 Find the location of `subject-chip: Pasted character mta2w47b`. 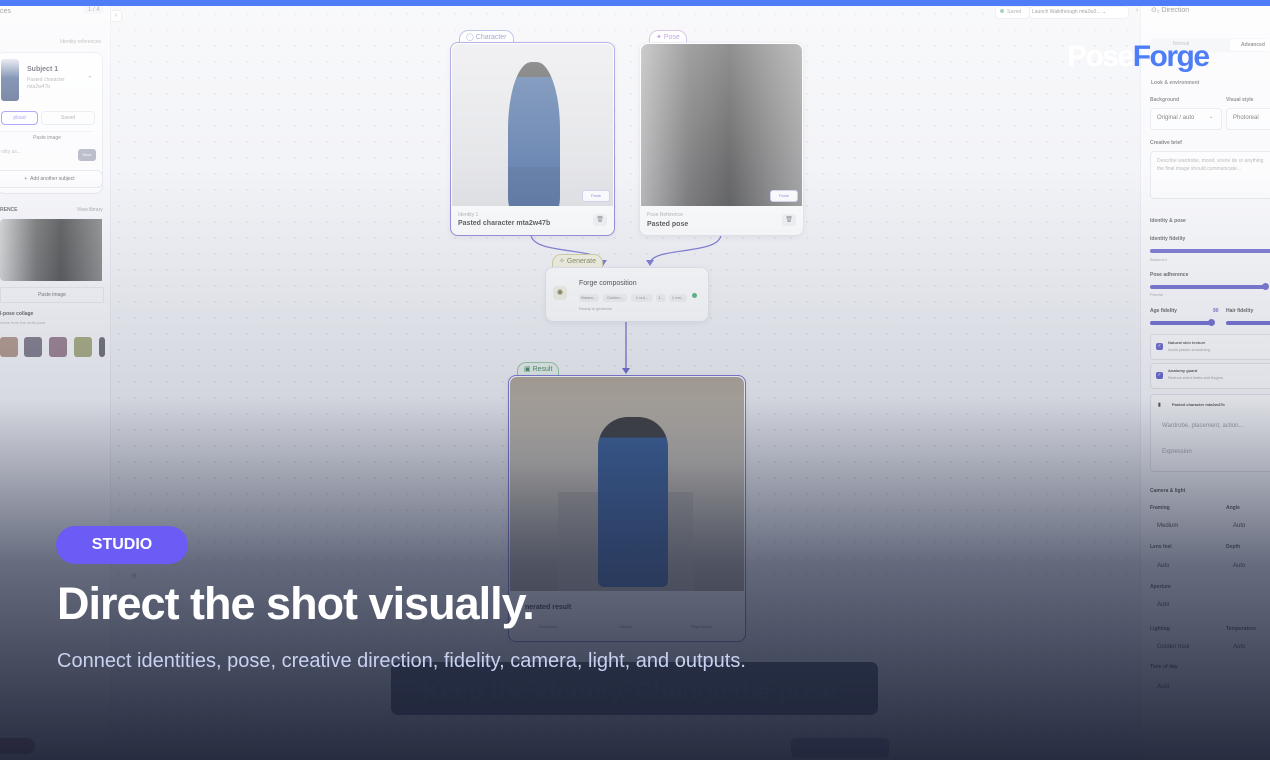

subject-chip: Pasted character mta2w47b is located at coordinates (1198, 404).